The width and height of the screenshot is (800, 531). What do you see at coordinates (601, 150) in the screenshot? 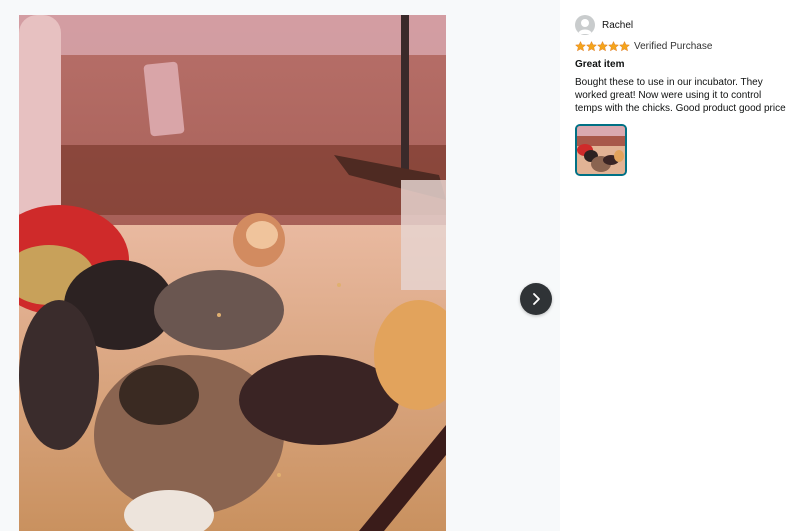
I see `review-image-thumbnail` at bounding box center [601, 150].